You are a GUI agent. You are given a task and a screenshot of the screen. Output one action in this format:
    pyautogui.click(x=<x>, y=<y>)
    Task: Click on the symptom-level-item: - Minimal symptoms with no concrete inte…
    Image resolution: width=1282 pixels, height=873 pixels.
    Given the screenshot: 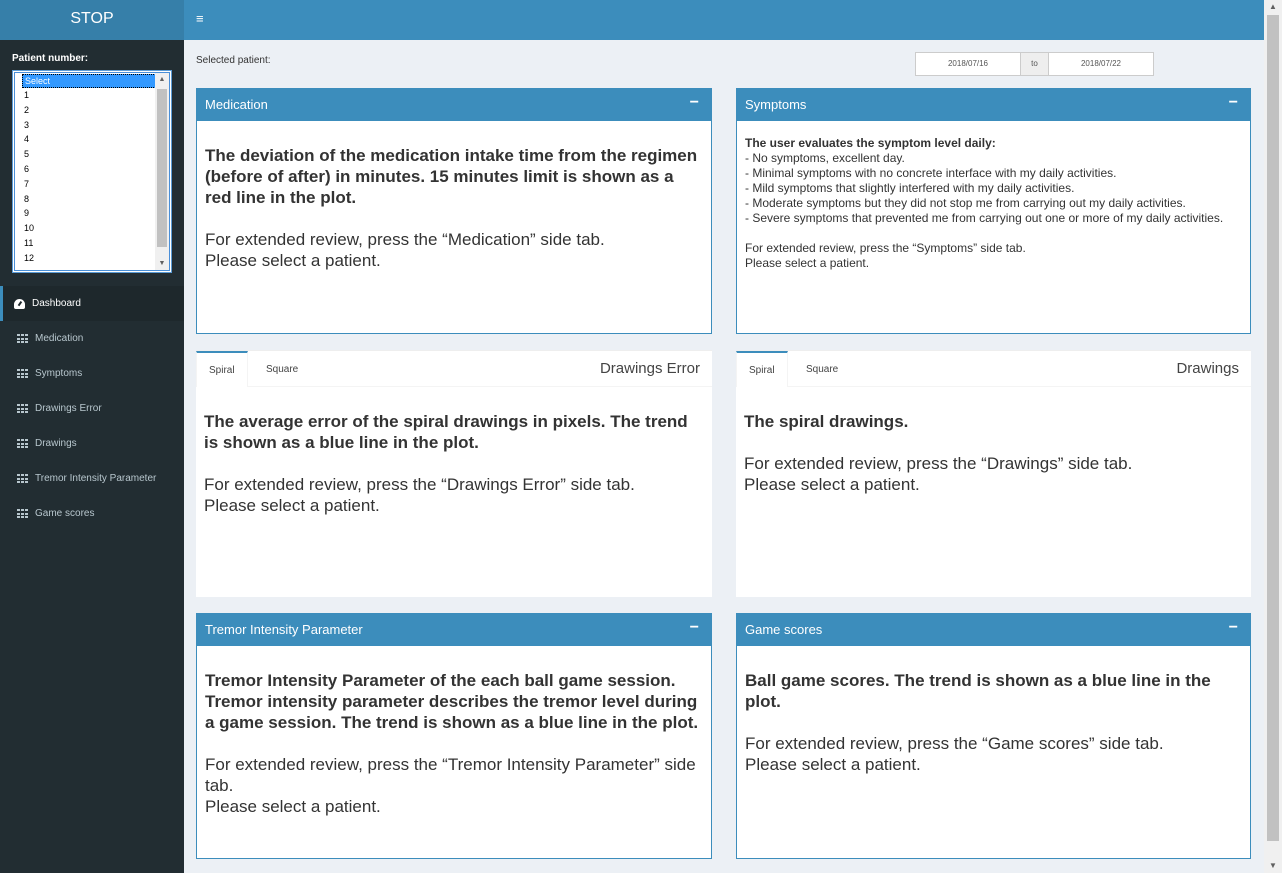 What is the action you would take?
    pyautogui.click(x=931, y=173)
    